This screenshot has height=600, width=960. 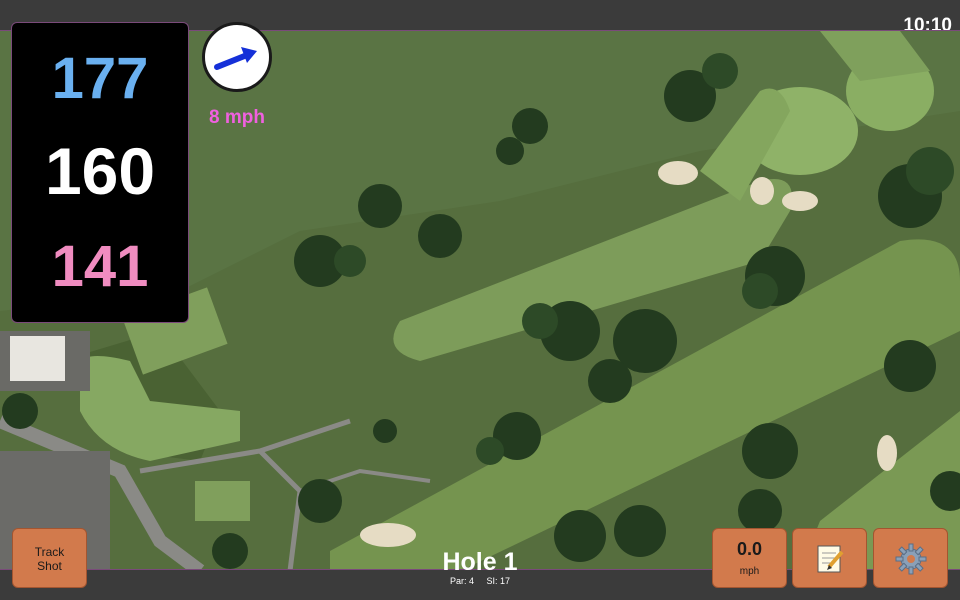 I want to click on notepad-icon, so click(x=830, y=559).